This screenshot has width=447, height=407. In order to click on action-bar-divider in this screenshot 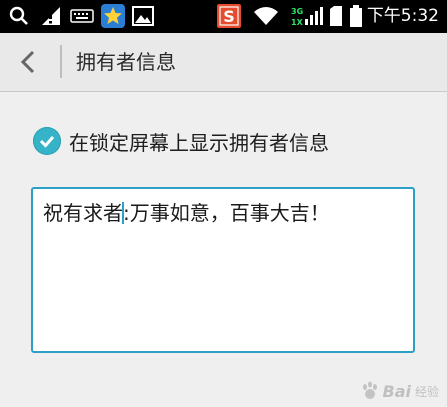, I will do `click(61, 61)`.